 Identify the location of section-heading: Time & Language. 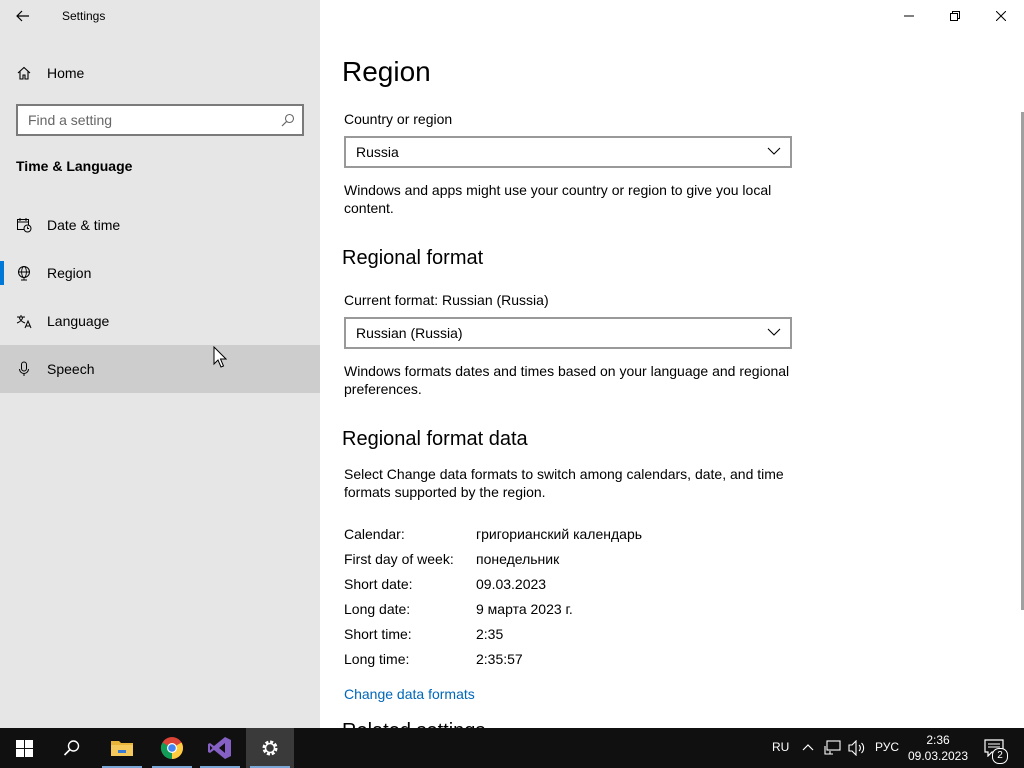
(74, 166).